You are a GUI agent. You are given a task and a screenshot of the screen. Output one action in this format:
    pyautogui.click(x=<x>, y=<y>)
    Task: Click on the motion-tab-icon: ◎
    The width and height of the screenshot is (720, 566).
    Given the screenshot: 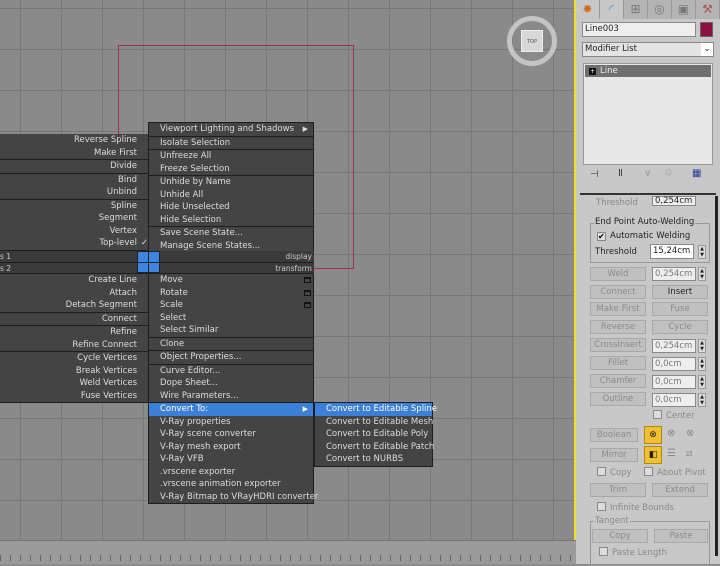 What is the action you would take?
    pyautogui.click(x=660, y=9)
    